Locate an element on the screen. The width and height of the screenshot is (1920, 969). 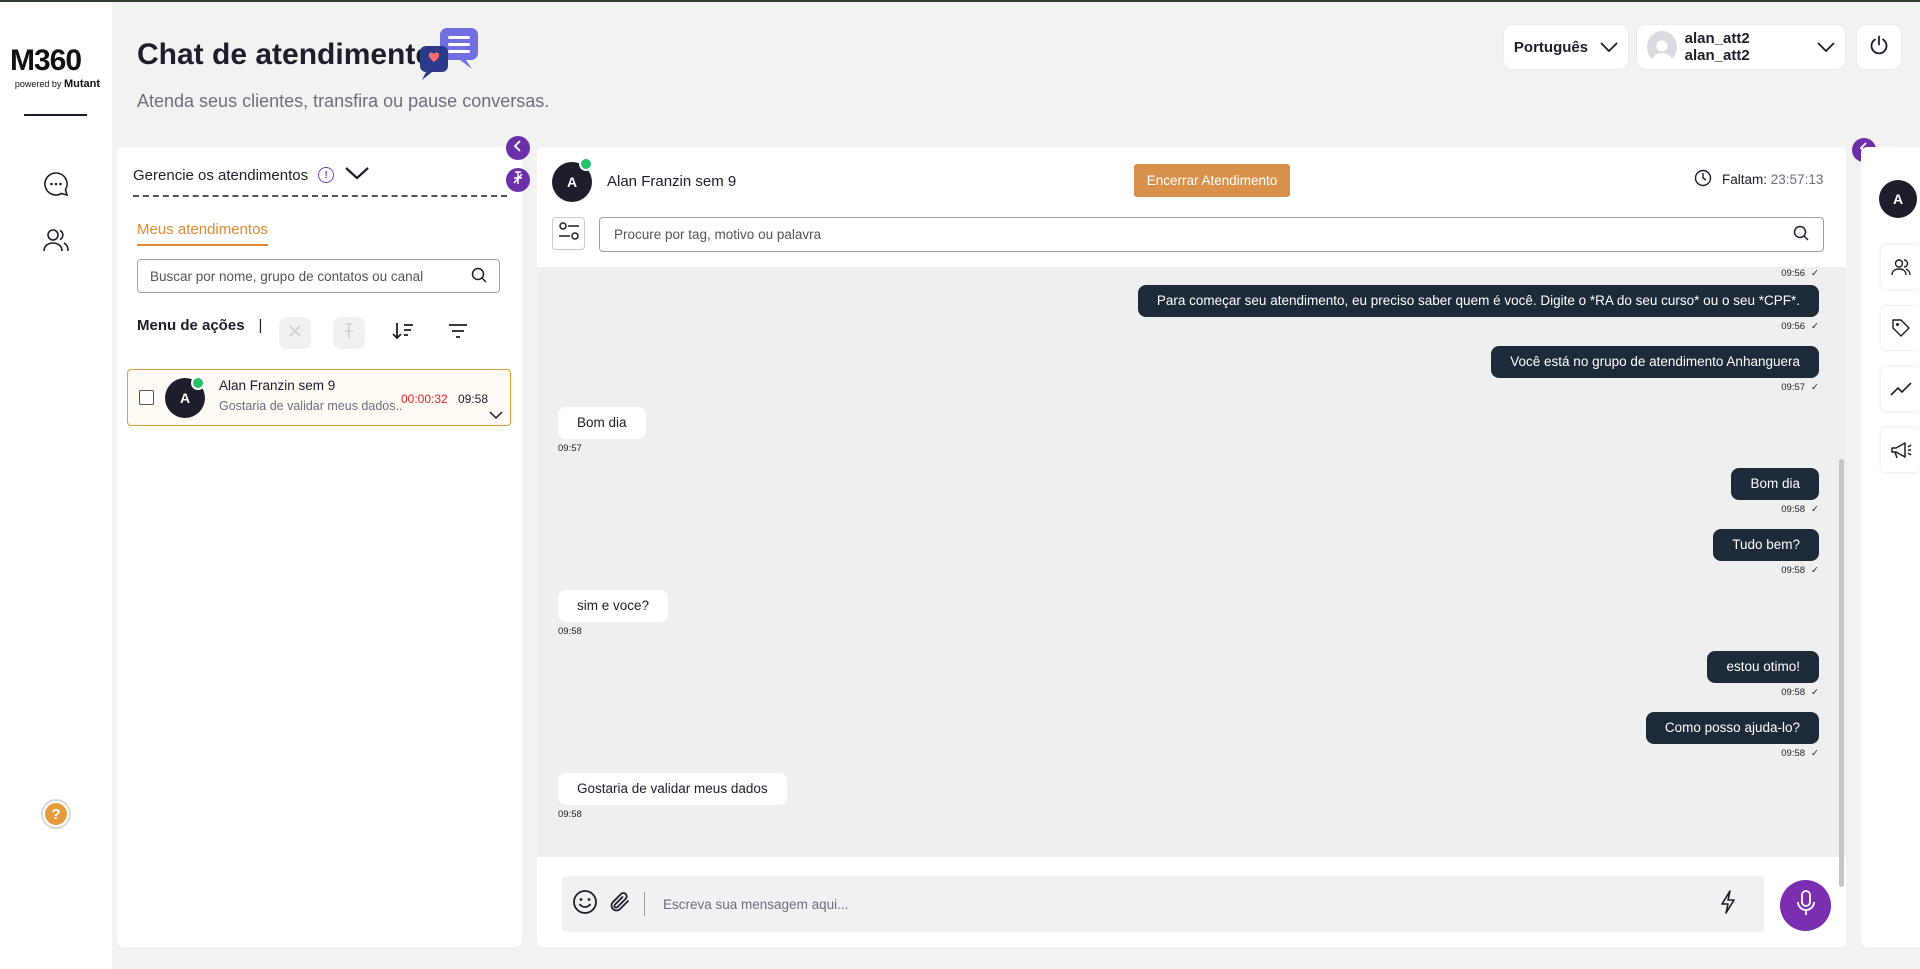
chat-search-placeholder: Procure por tag, motivo ou palavra is located at coordinates (718, 234).